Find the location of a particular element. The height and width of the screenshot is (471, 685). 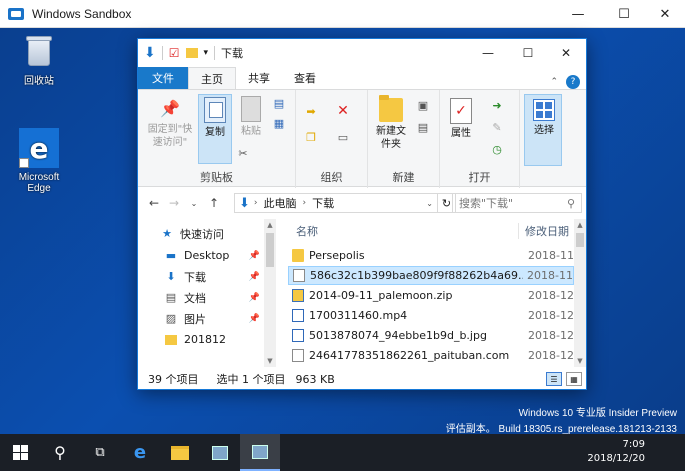

explorer-minimize-button: — is located at coordinates (488, 53).